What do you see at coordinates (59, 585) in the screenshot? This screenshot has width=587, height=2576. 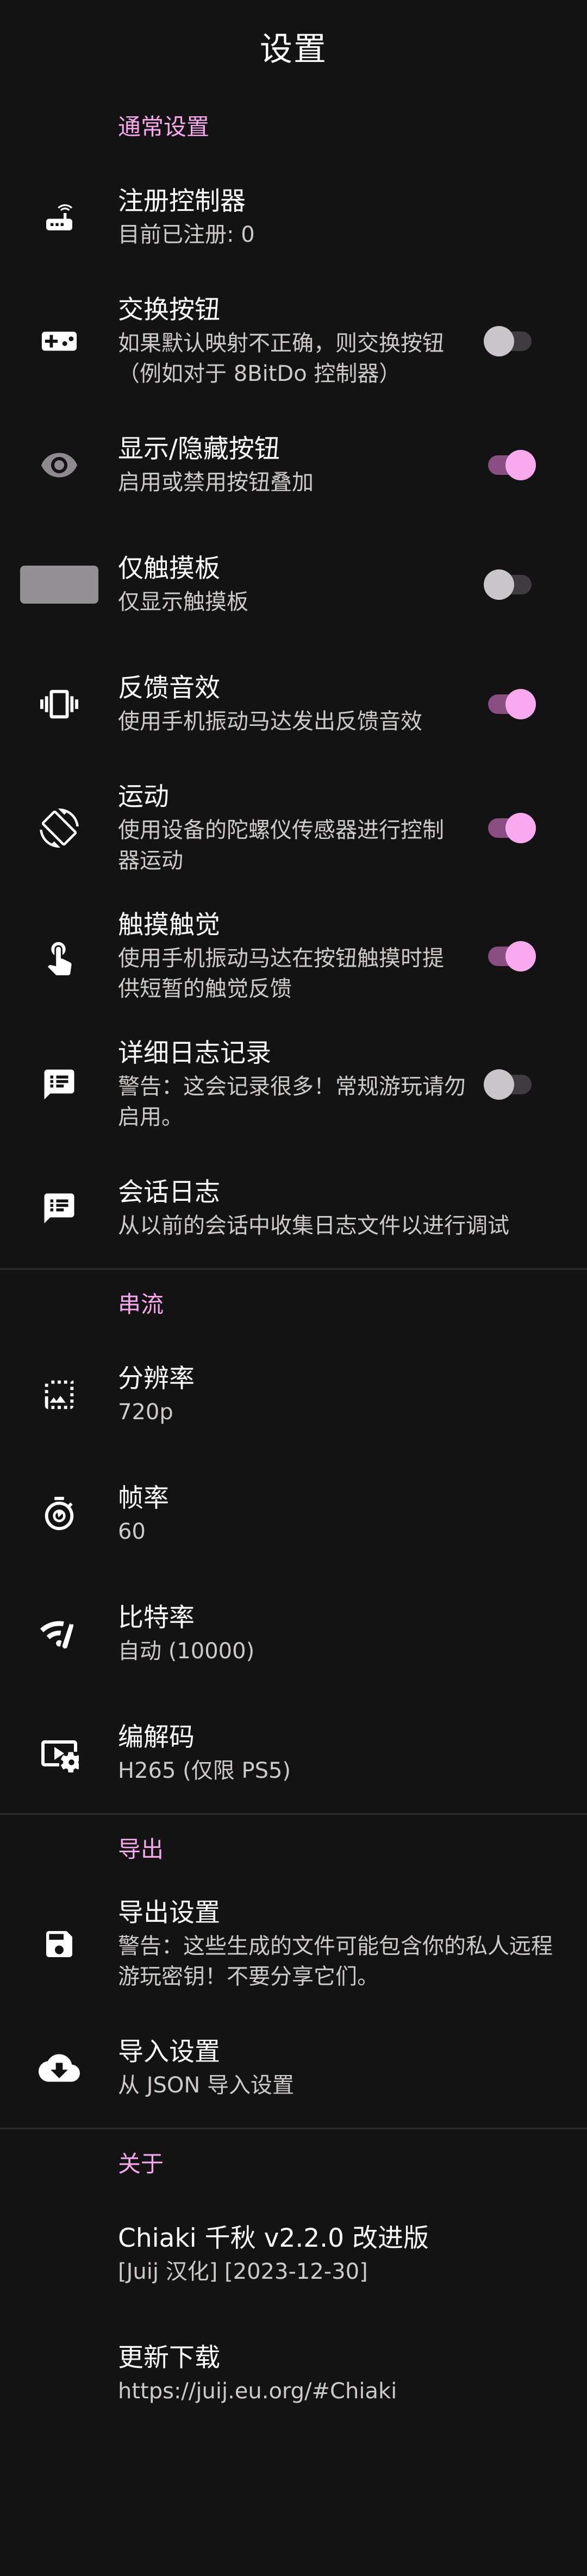 I see `touchpad-icon` at bounding box center [59, 585].